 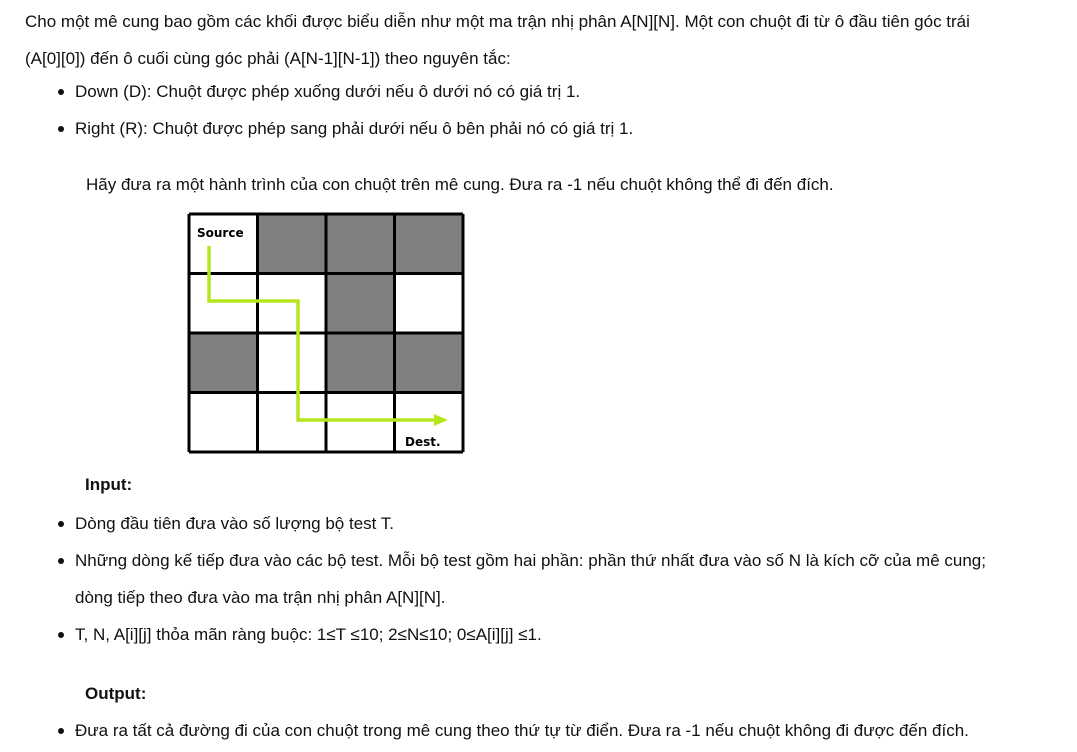 I want to click on maze-cell-0-3-blocked, so click(x=428, y=244).